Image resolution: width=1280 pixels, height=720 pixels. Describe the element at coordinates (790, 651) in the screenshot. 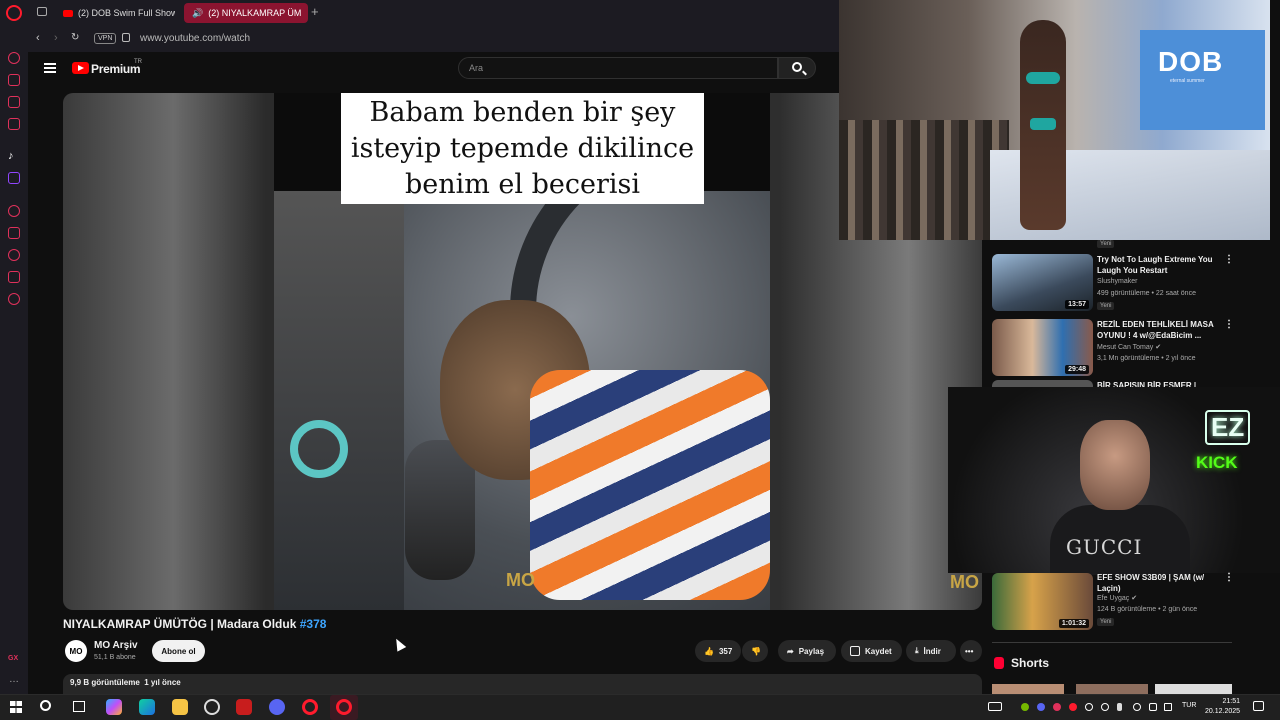

I see `share-icon: ➦` at that location.